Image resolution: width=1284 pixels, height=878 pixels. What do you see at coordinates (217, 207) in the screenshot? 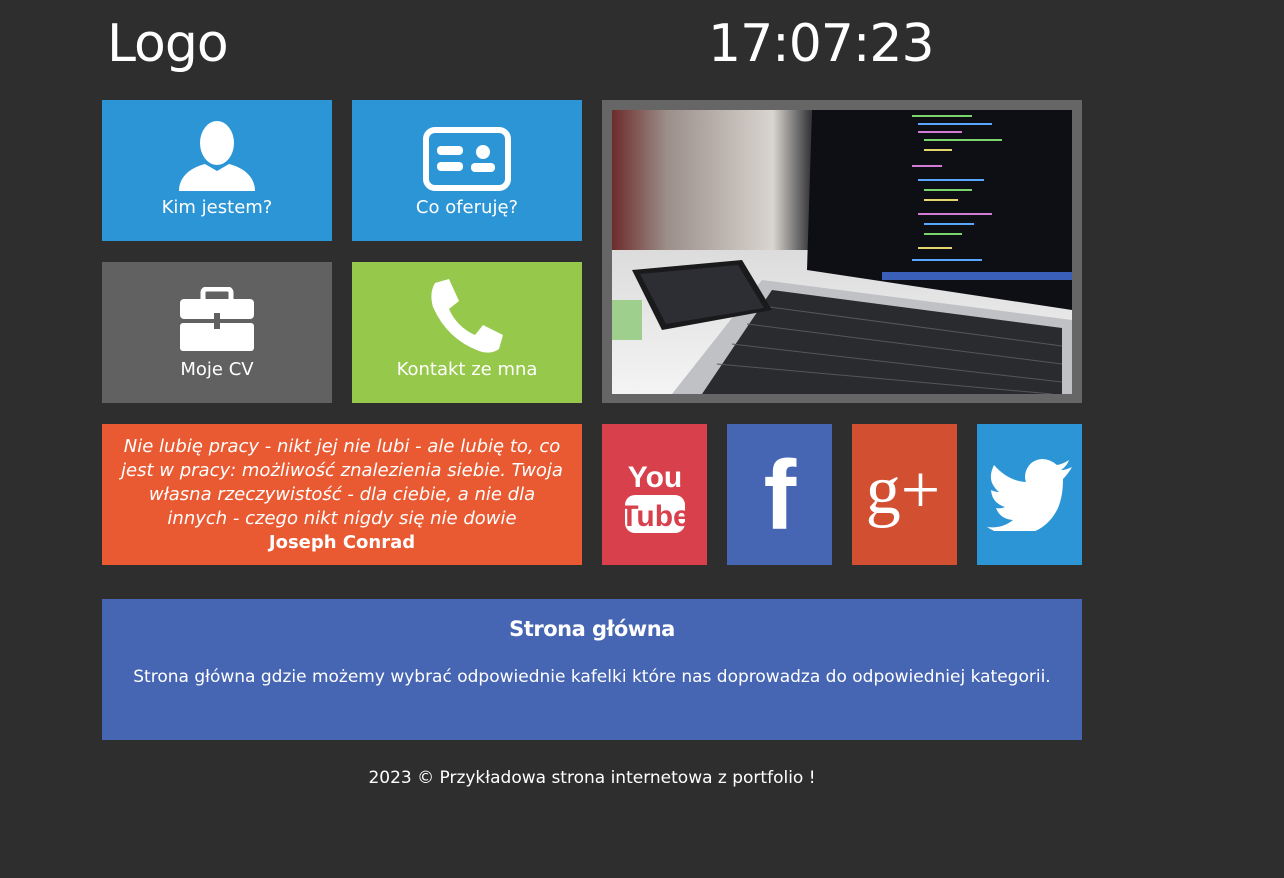
I see `tile-label: Kim jestem?` at bounding box center [217, 207].